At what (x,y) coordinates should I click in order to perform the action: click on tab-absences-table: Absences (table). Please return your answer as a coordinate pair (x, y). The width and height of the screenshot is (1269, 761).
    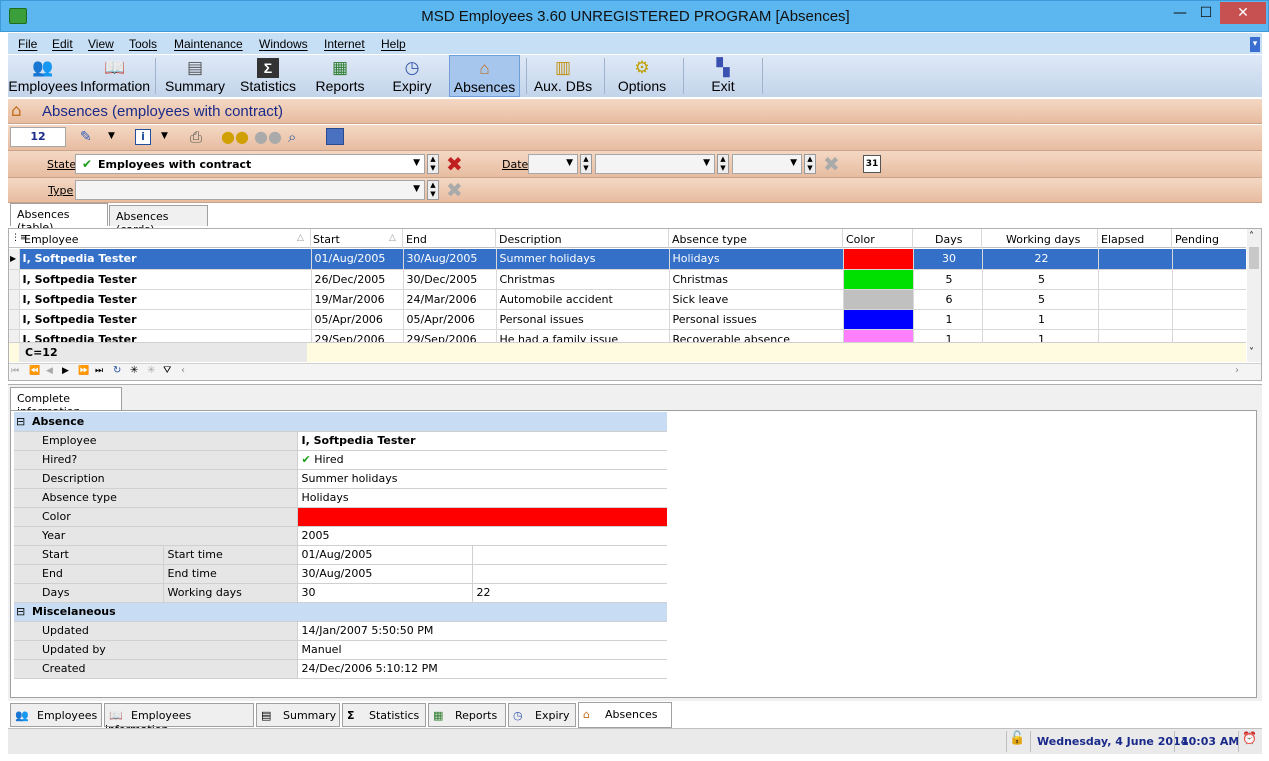
    Looking at the image, I should click on (59, 218).